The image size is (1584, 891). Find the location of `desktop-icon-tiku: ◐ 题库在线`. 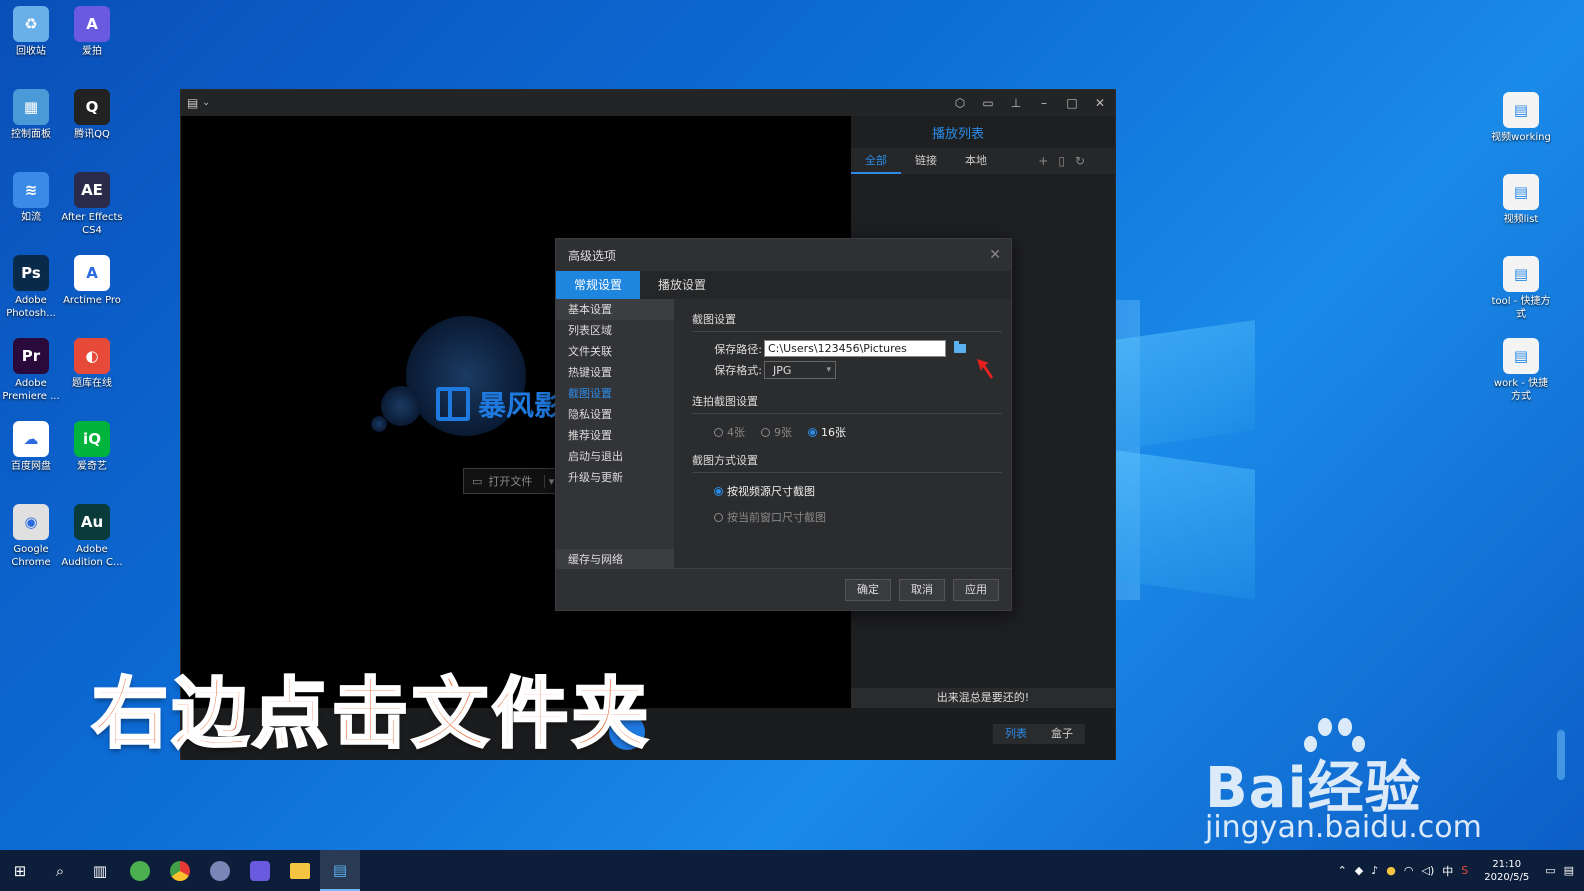

desktop-icon-tiku: ◐ 题库在线 is located at coordinates (92, 364).